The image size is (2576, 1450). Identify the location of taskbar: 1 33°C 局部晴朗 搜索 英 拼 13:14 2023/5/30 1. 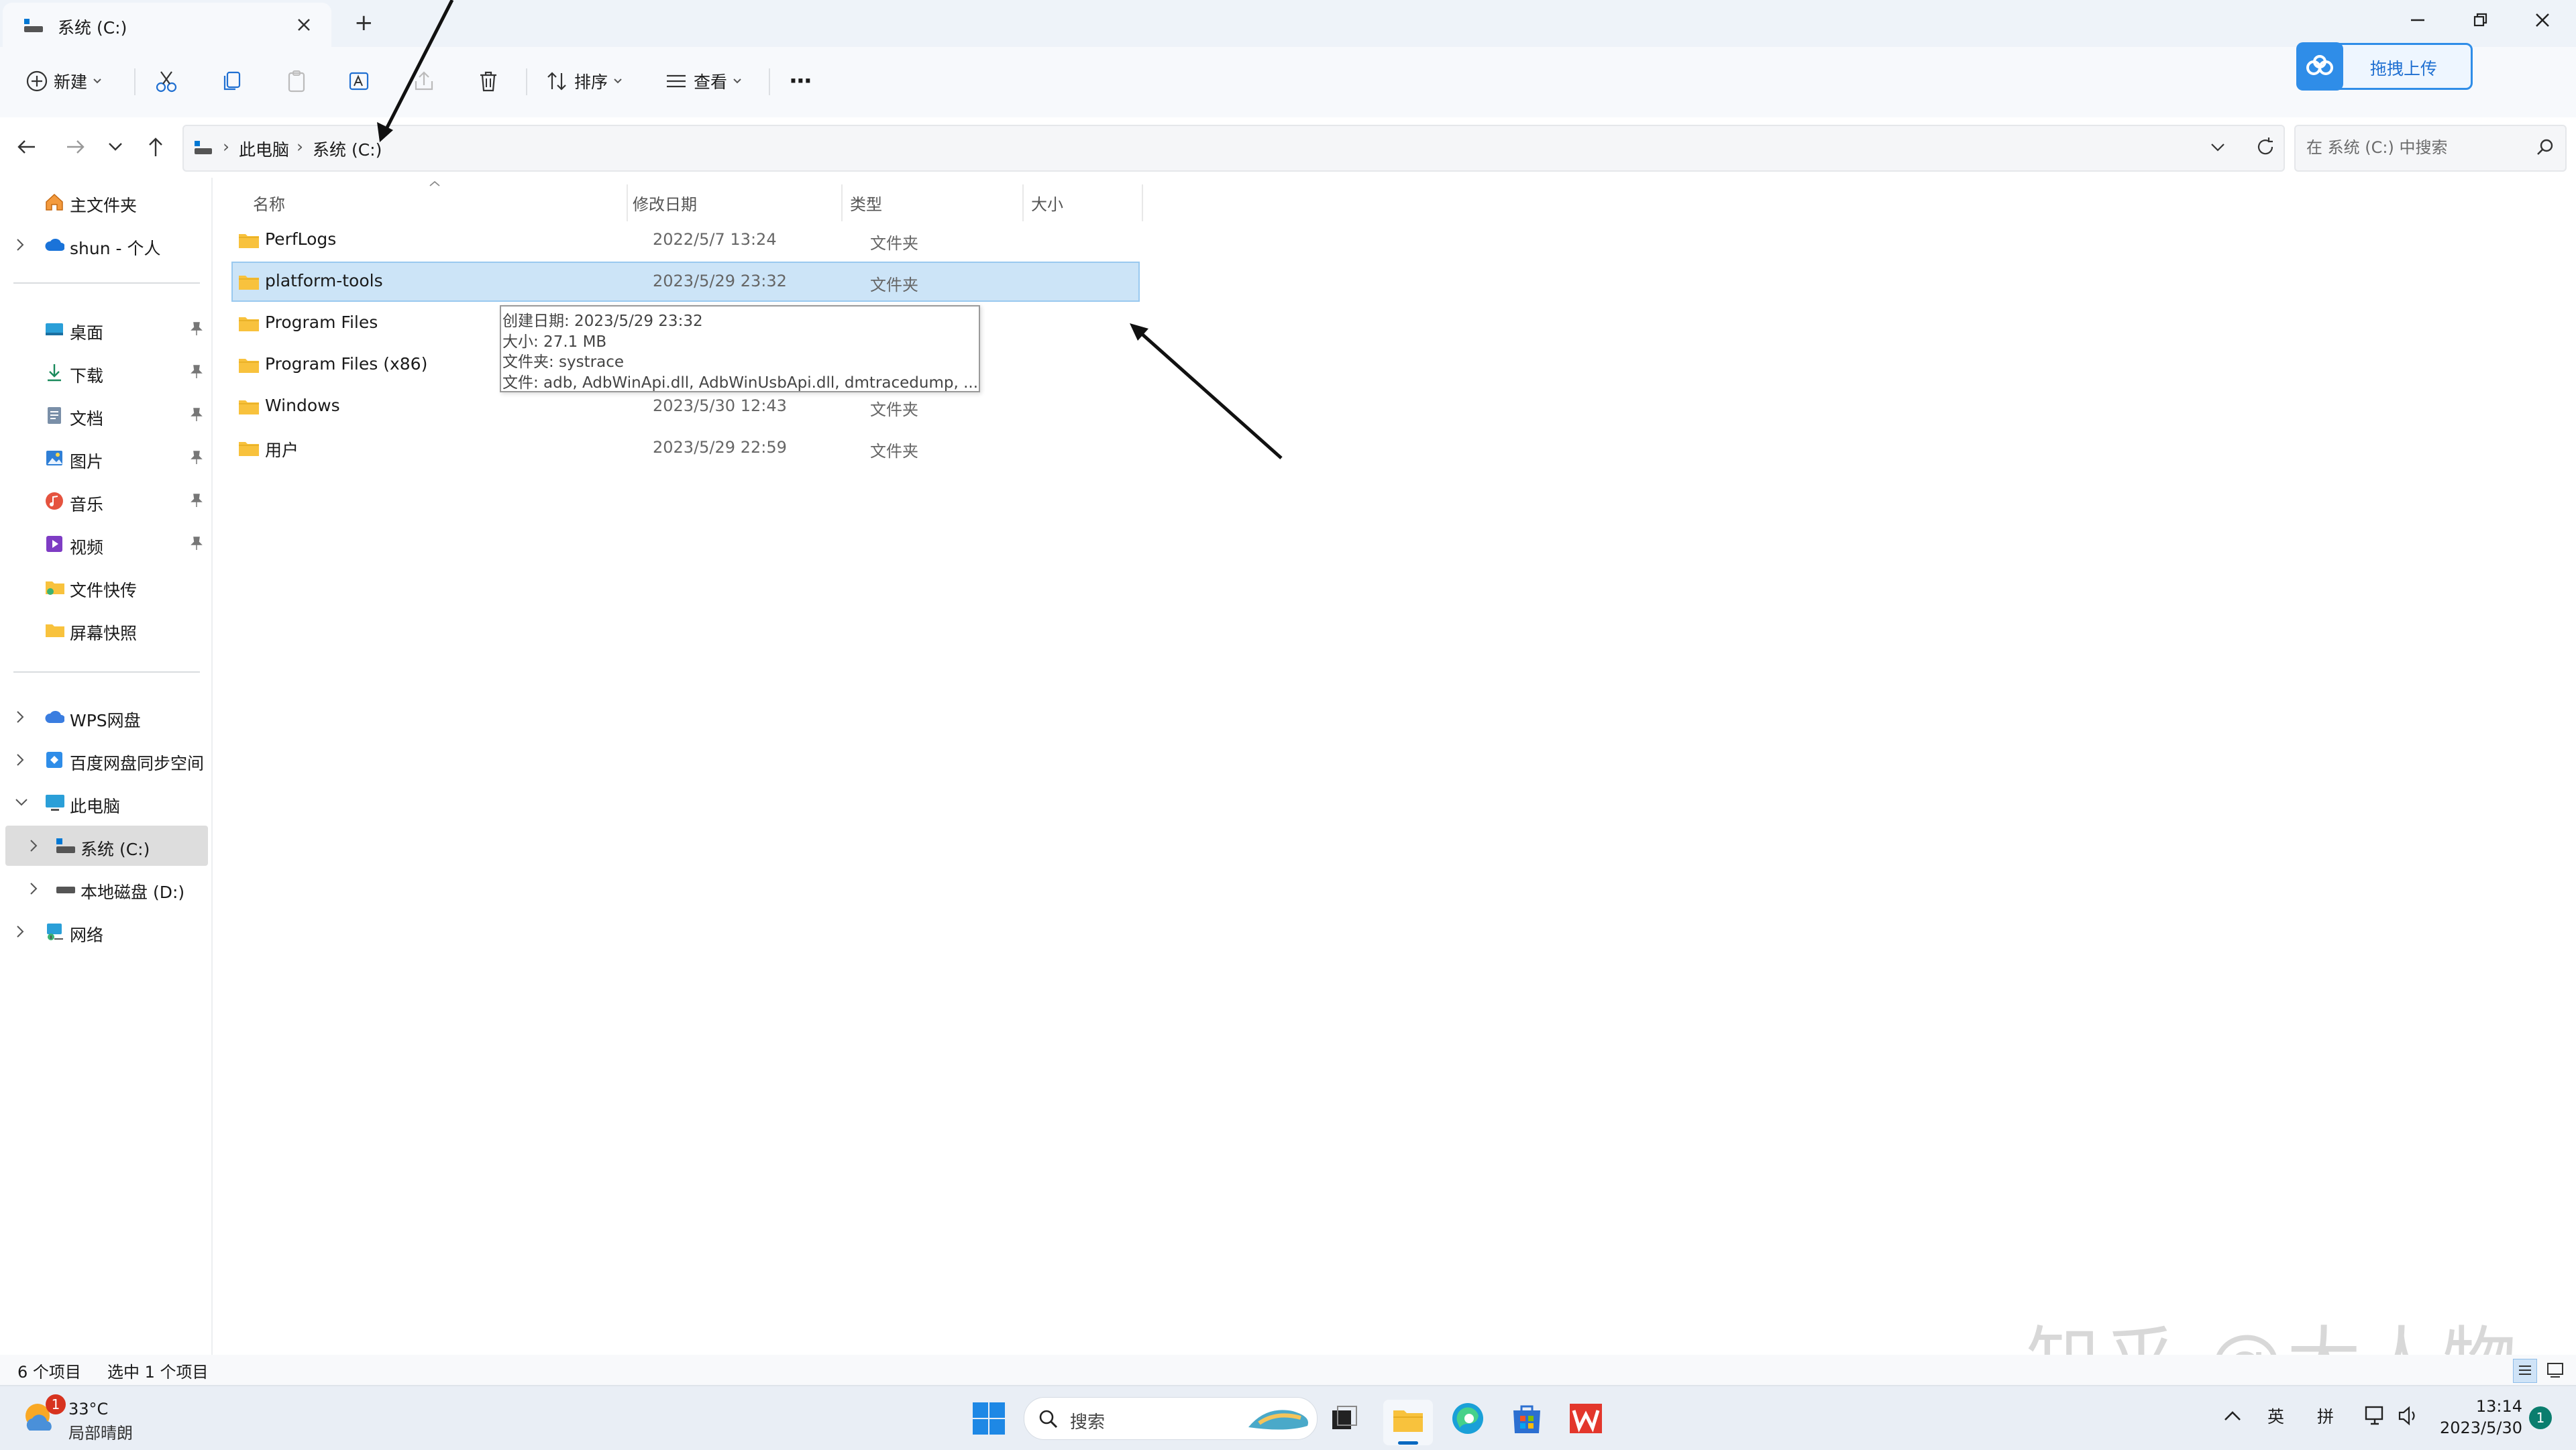
(1288, 1417).